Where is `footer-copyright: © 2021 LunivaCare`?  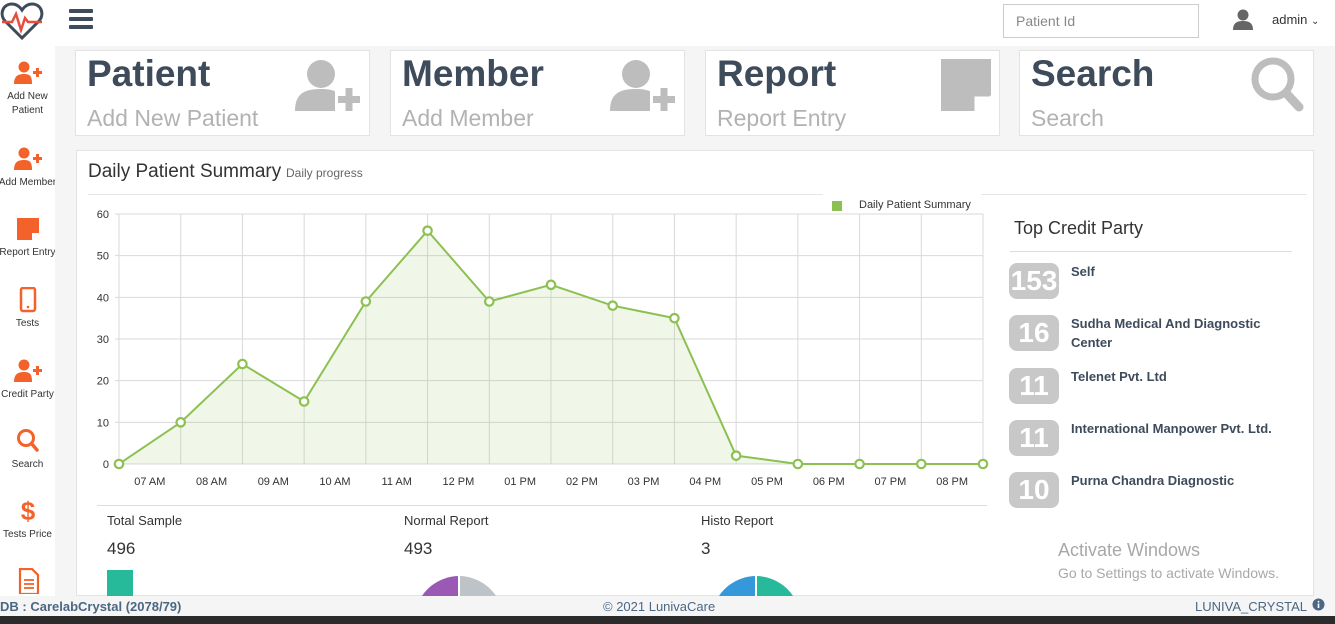
footer-copyright: © 2021 LunivaCare is located at coordinates (659, 606).